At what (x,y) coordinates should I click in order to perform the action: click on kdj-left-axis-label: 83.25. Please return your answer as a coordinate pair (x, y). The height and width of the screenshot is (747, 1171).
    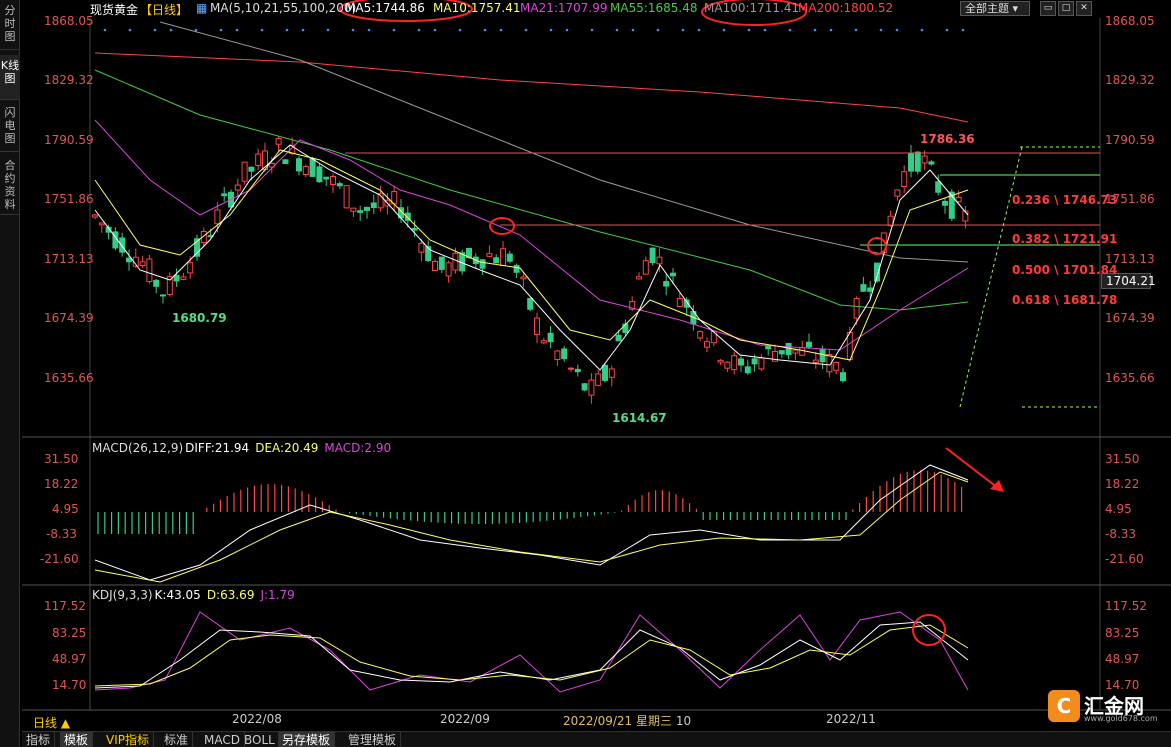
    Looking at the image, I should click on (69, 633).